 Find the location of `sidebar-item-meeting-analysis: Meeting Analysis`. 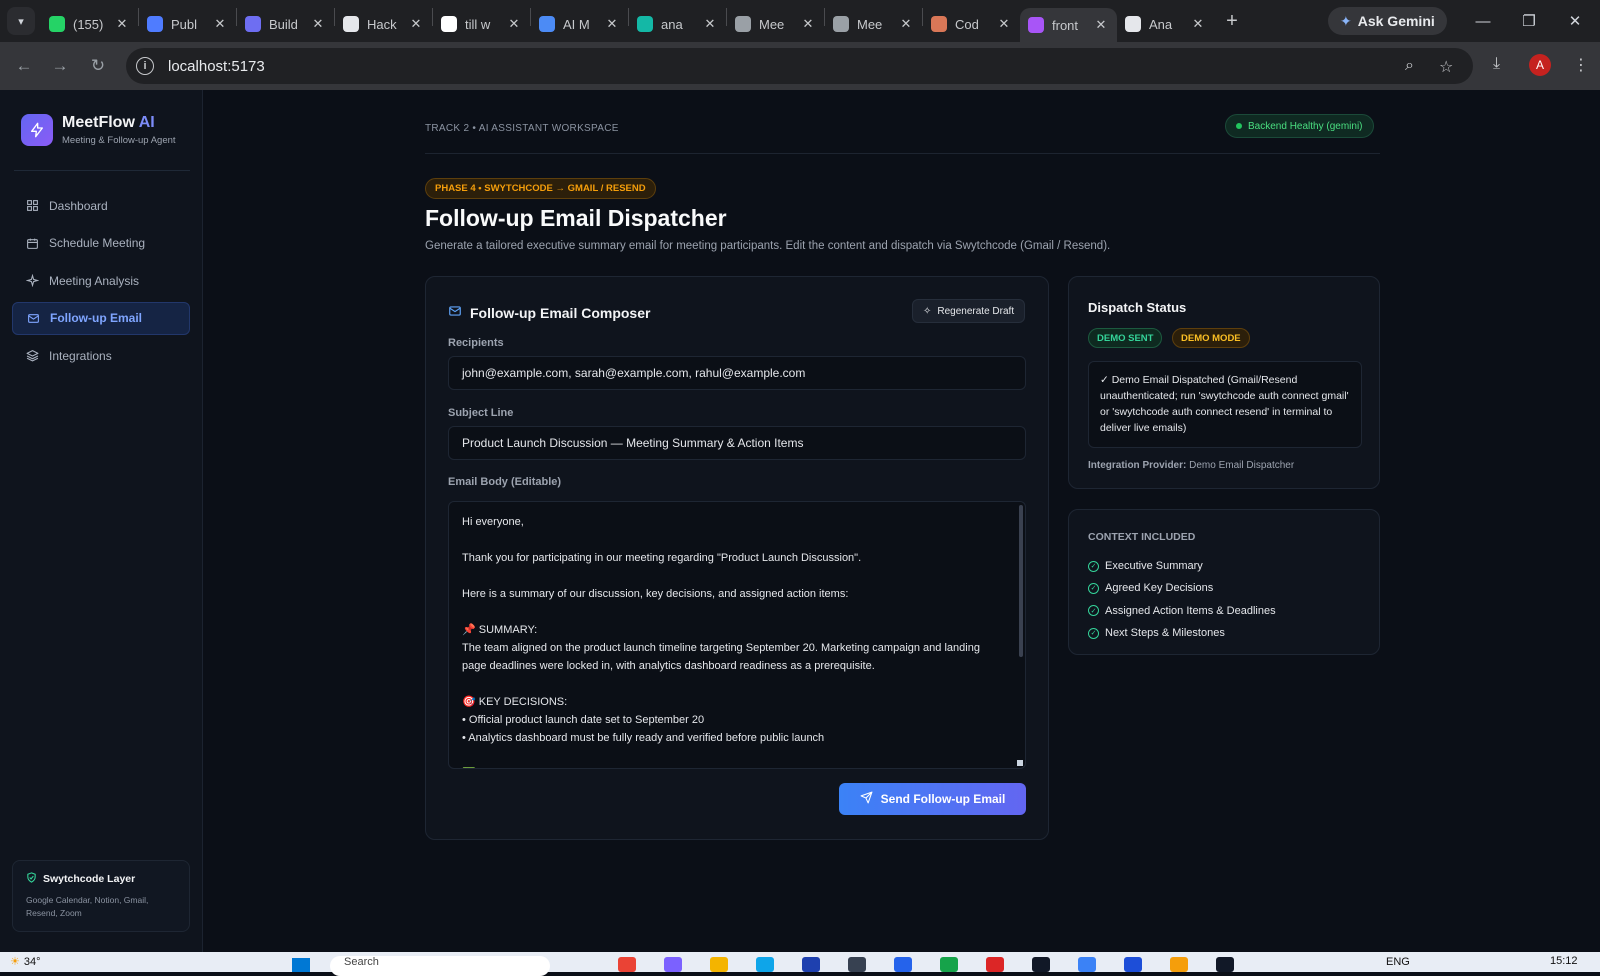

sidebar-item-meeting-analysis: Meeting Analysis is located at coordinates (101, 280).